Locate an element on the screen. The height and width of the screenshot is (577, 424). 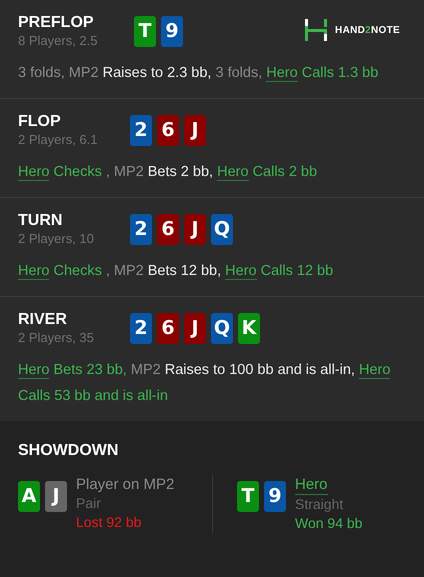
showdown-title: SHOWDOWN is located at coordinates (69, 451).